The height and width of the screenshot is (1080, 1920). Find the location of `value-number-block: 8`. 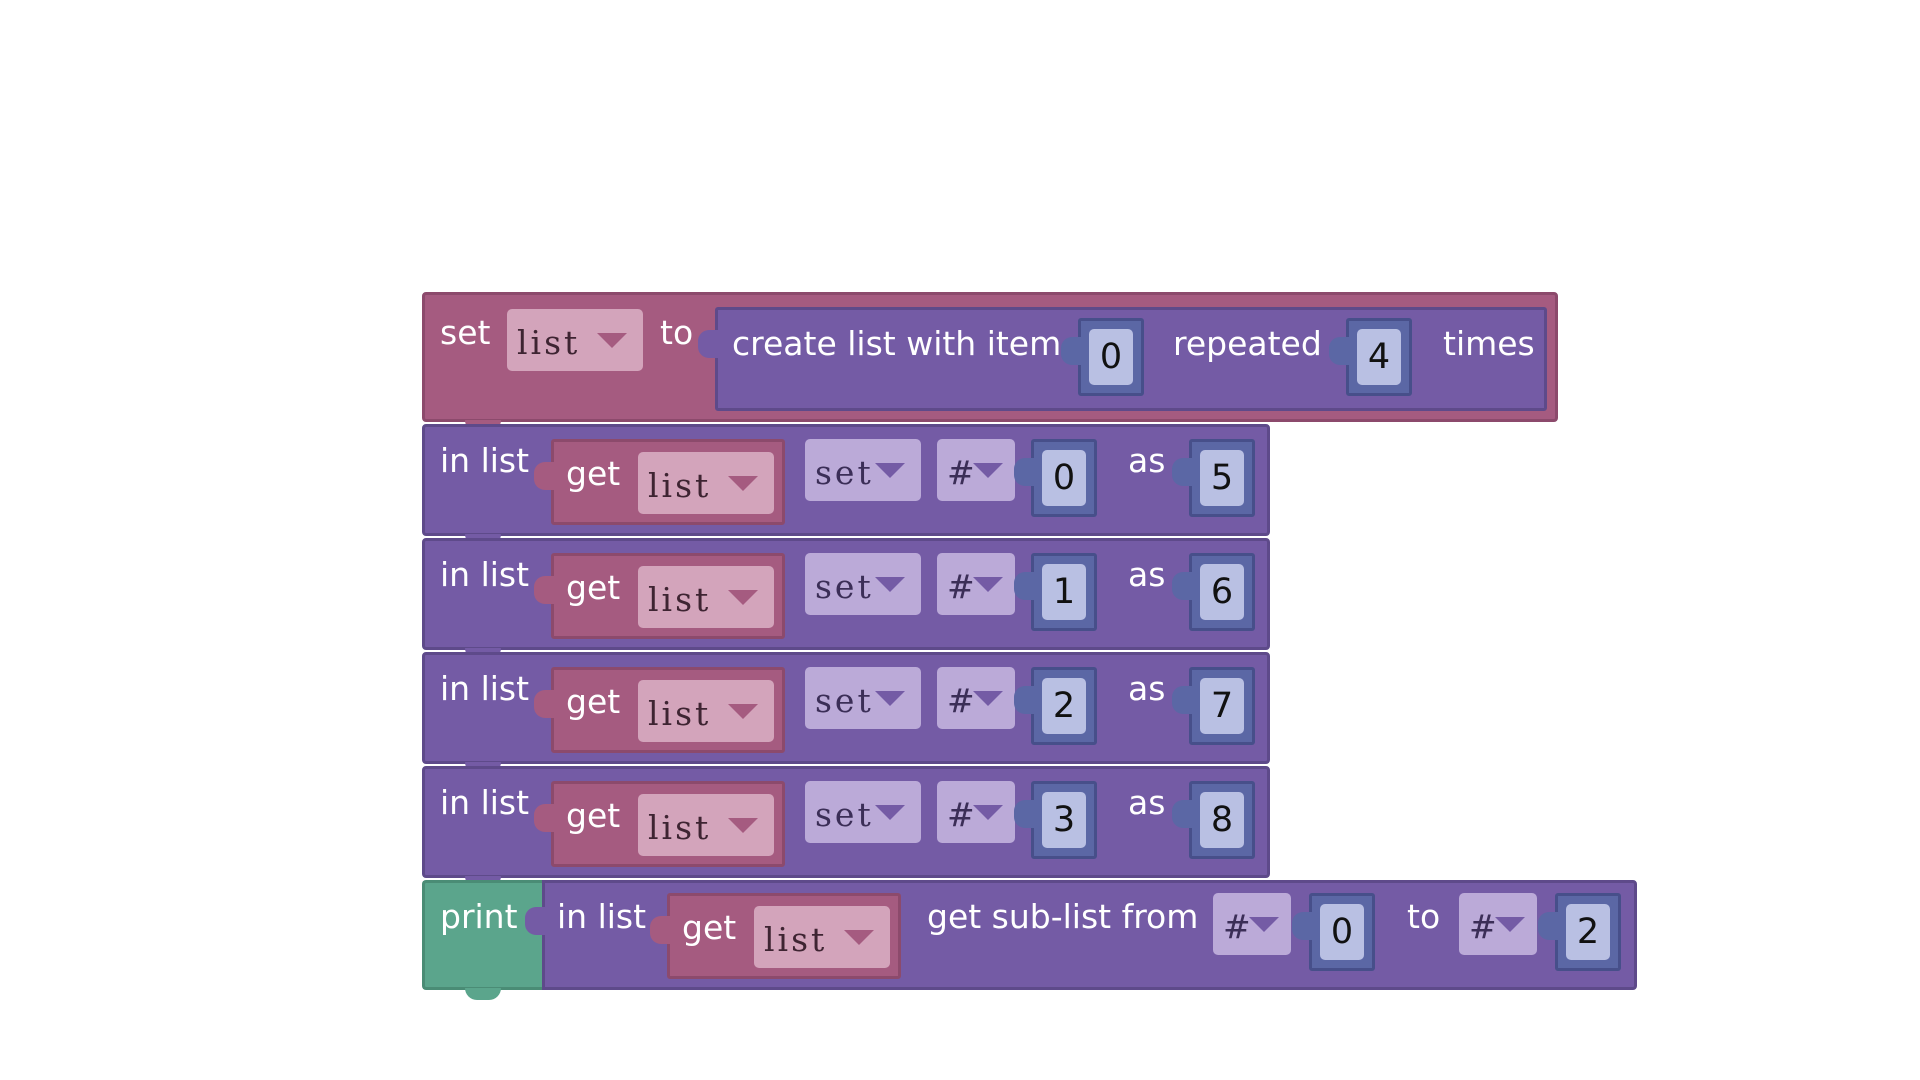

value-number-block: 8 is located at coordinates (1213, 820).